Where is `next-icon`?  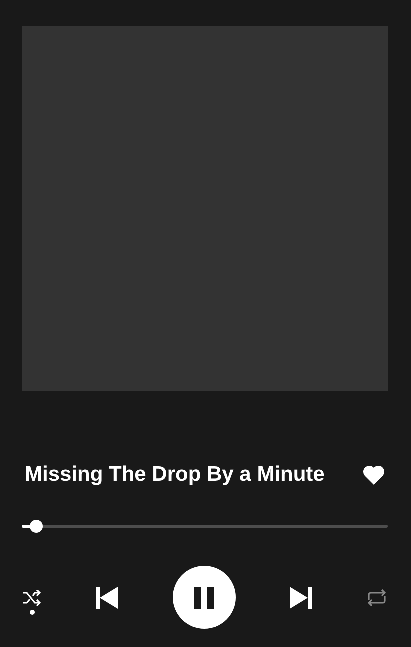
next-icon is located at coordinates (300, 598).